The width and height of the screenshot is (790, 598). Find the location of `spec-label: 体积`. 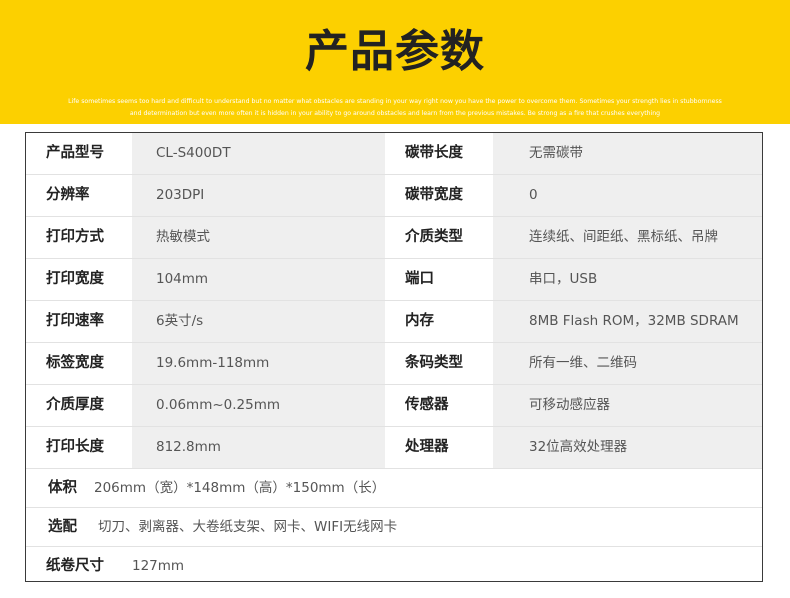

spec-label: 体积 is located at coordinates (62, 488).